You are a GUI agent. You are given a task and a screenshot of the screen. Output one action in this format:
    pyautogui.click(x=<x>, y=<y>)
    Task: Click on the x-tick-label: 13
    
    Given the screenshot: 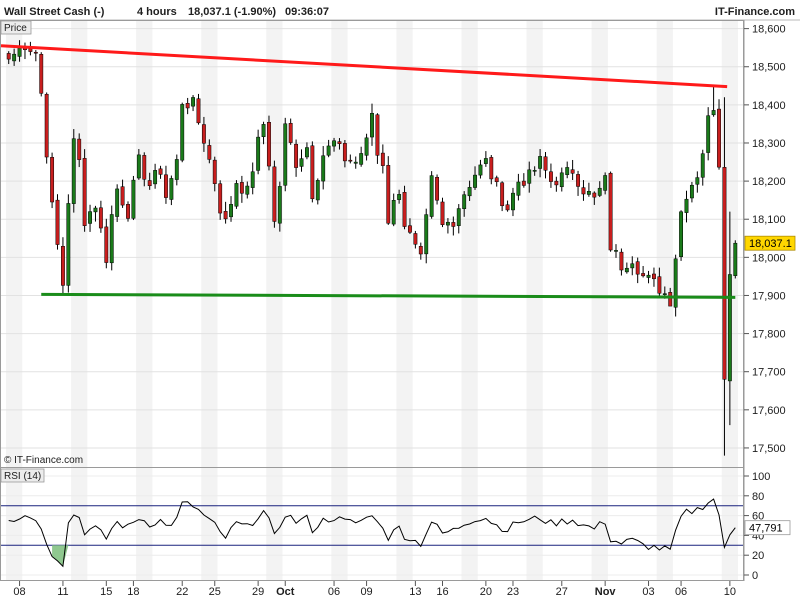 What is the action you would take?
    pyautogui.click(x=415, y=592)
    